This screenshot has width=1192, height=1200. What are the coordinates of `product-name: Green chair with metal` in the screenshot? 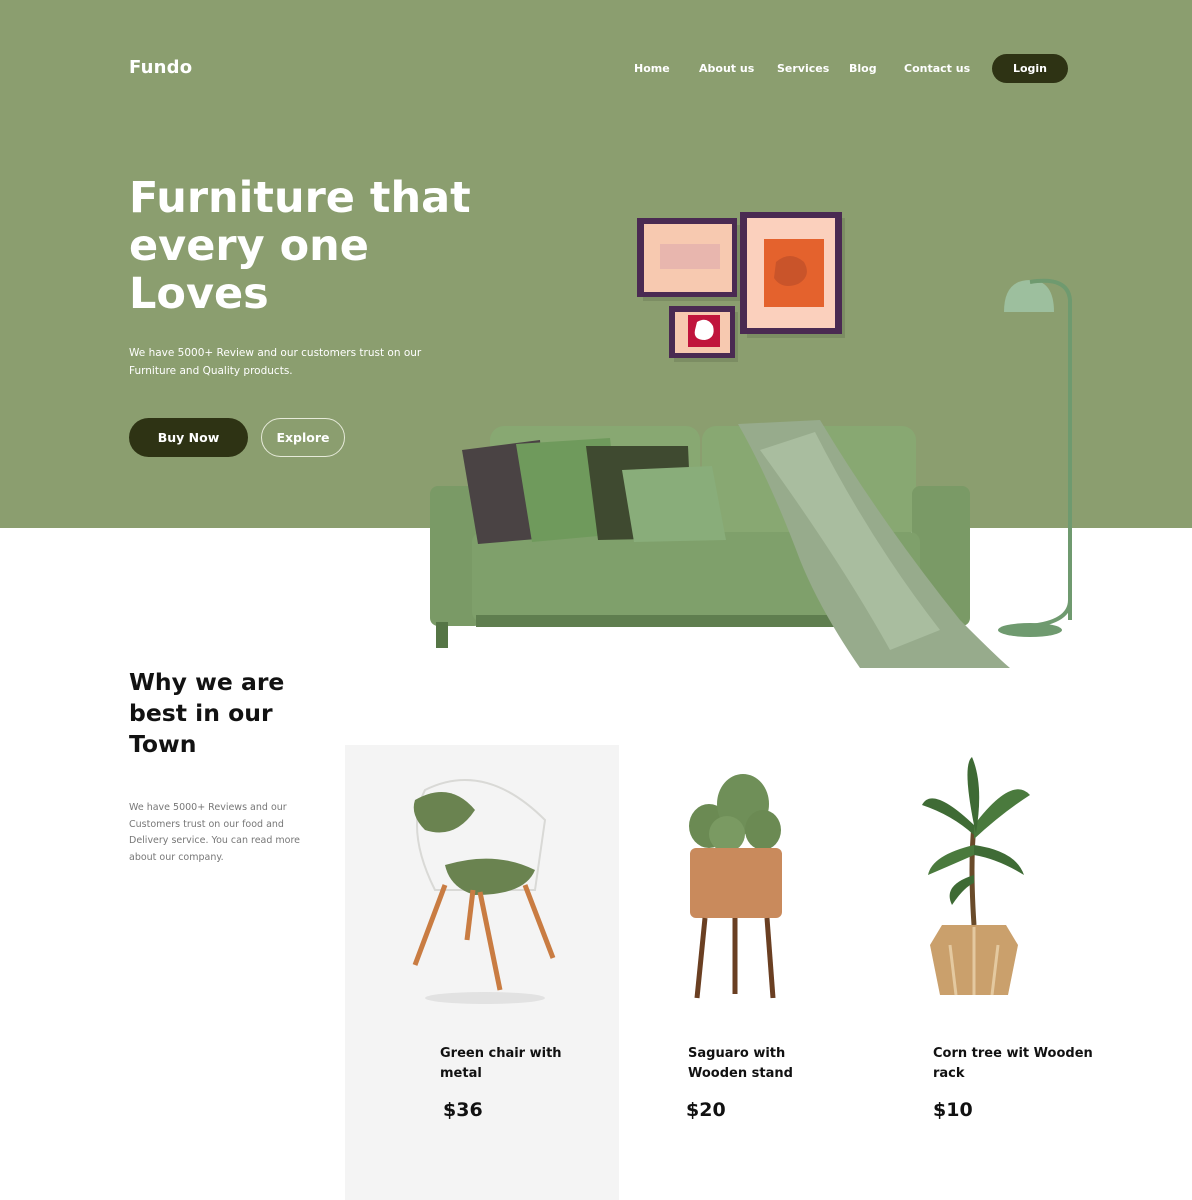 It's located at (520, 1064).